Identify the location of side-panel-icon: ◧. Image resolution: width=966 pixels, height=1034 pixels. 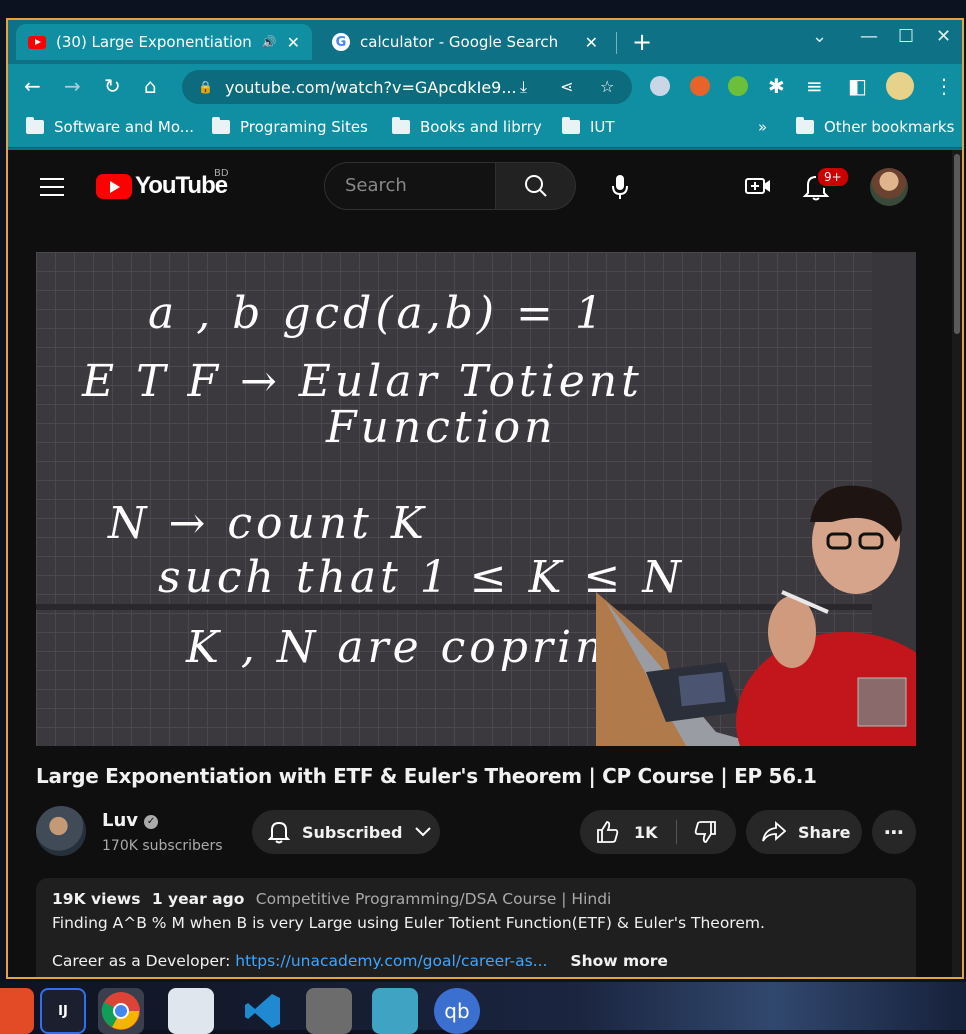
(857, 86).